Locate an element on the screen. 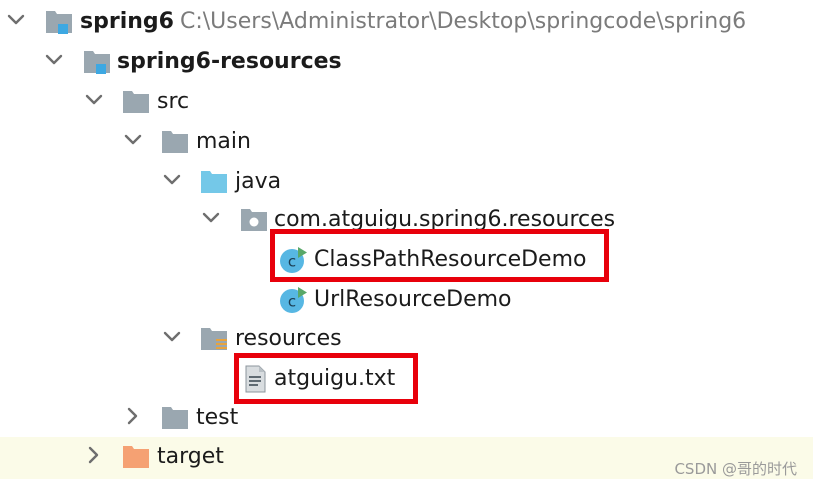  folder-label-main: main is located at coordinates (223, 141).